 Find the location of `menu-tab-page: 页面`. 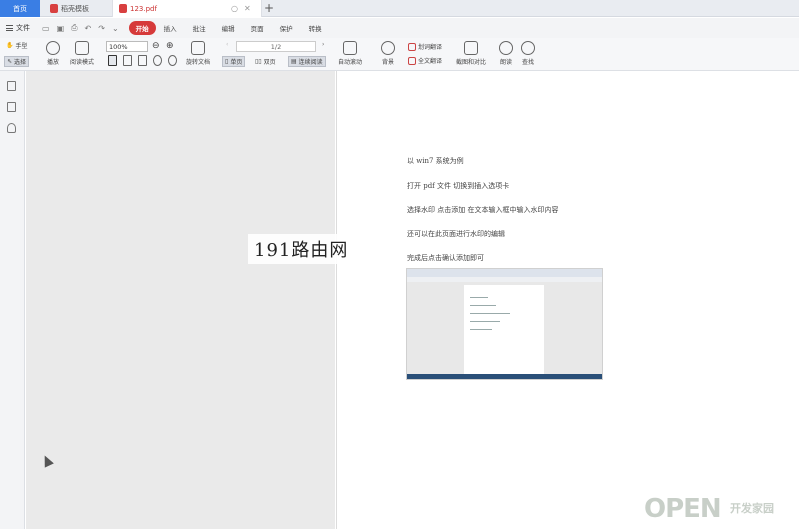

menu-tab-page: 页面 is located at coordinates (257, 28).